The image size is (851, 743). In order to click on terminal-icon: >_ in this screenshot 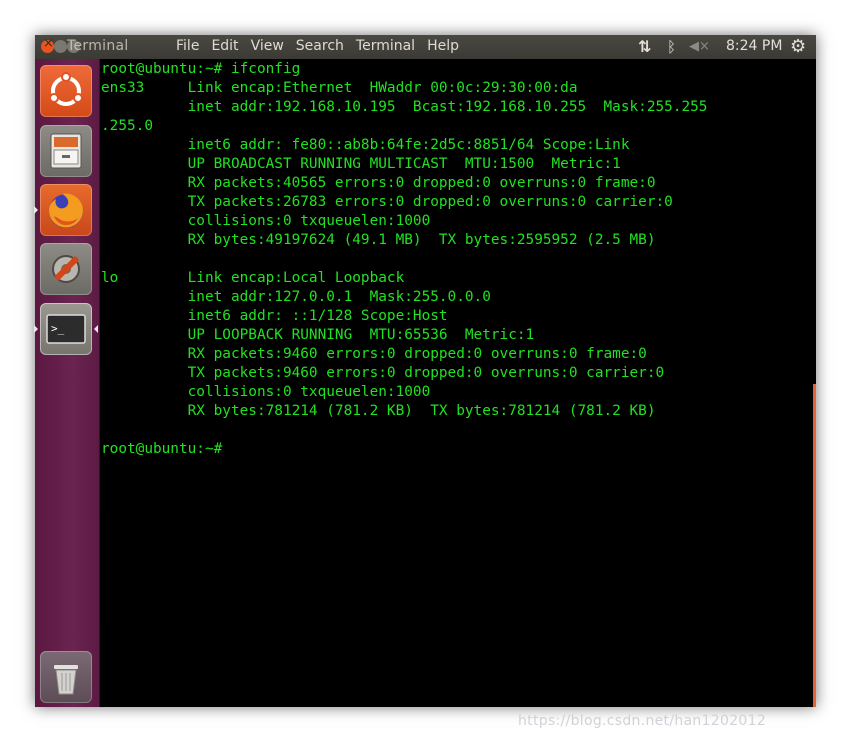, I will do `click(66, 329)`.